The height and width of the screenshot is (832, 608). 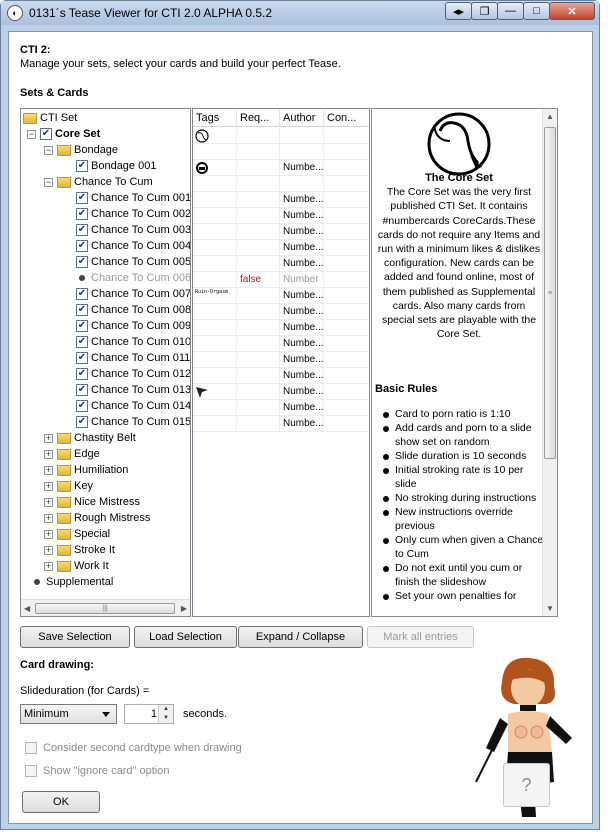 I want to click on scroll-thumb: |||, so click(x=105, y=608).